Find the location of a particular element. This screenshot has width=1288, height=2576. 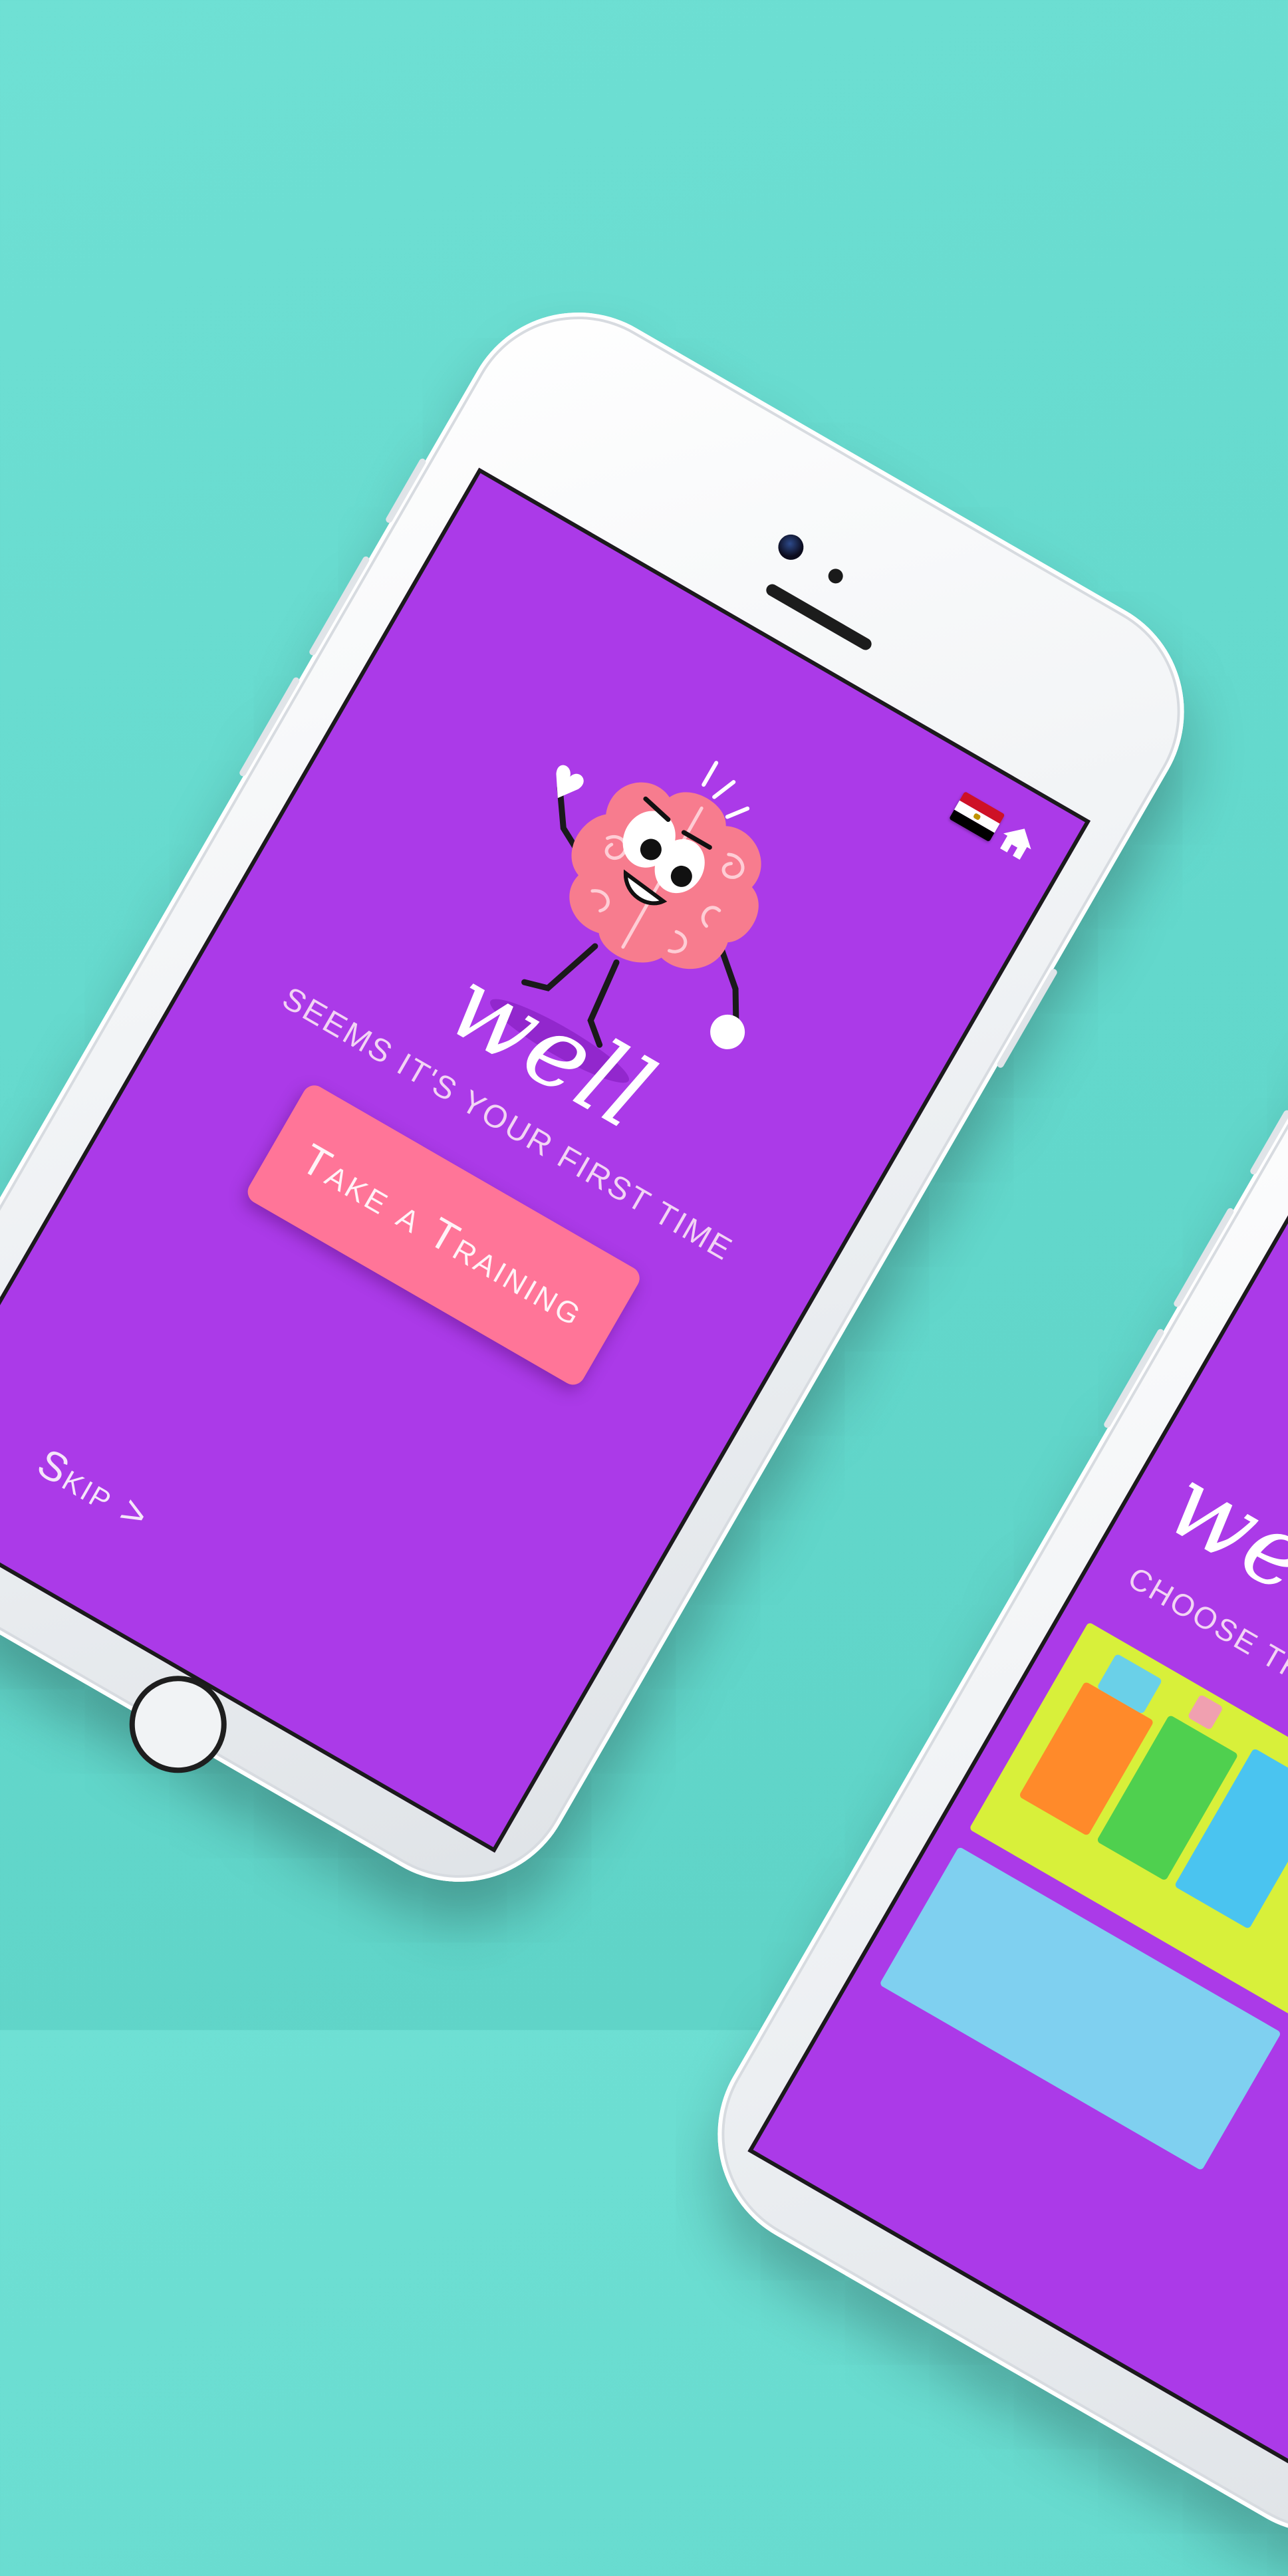

skip-link: Skip > is located at coordinates (94, 1490).